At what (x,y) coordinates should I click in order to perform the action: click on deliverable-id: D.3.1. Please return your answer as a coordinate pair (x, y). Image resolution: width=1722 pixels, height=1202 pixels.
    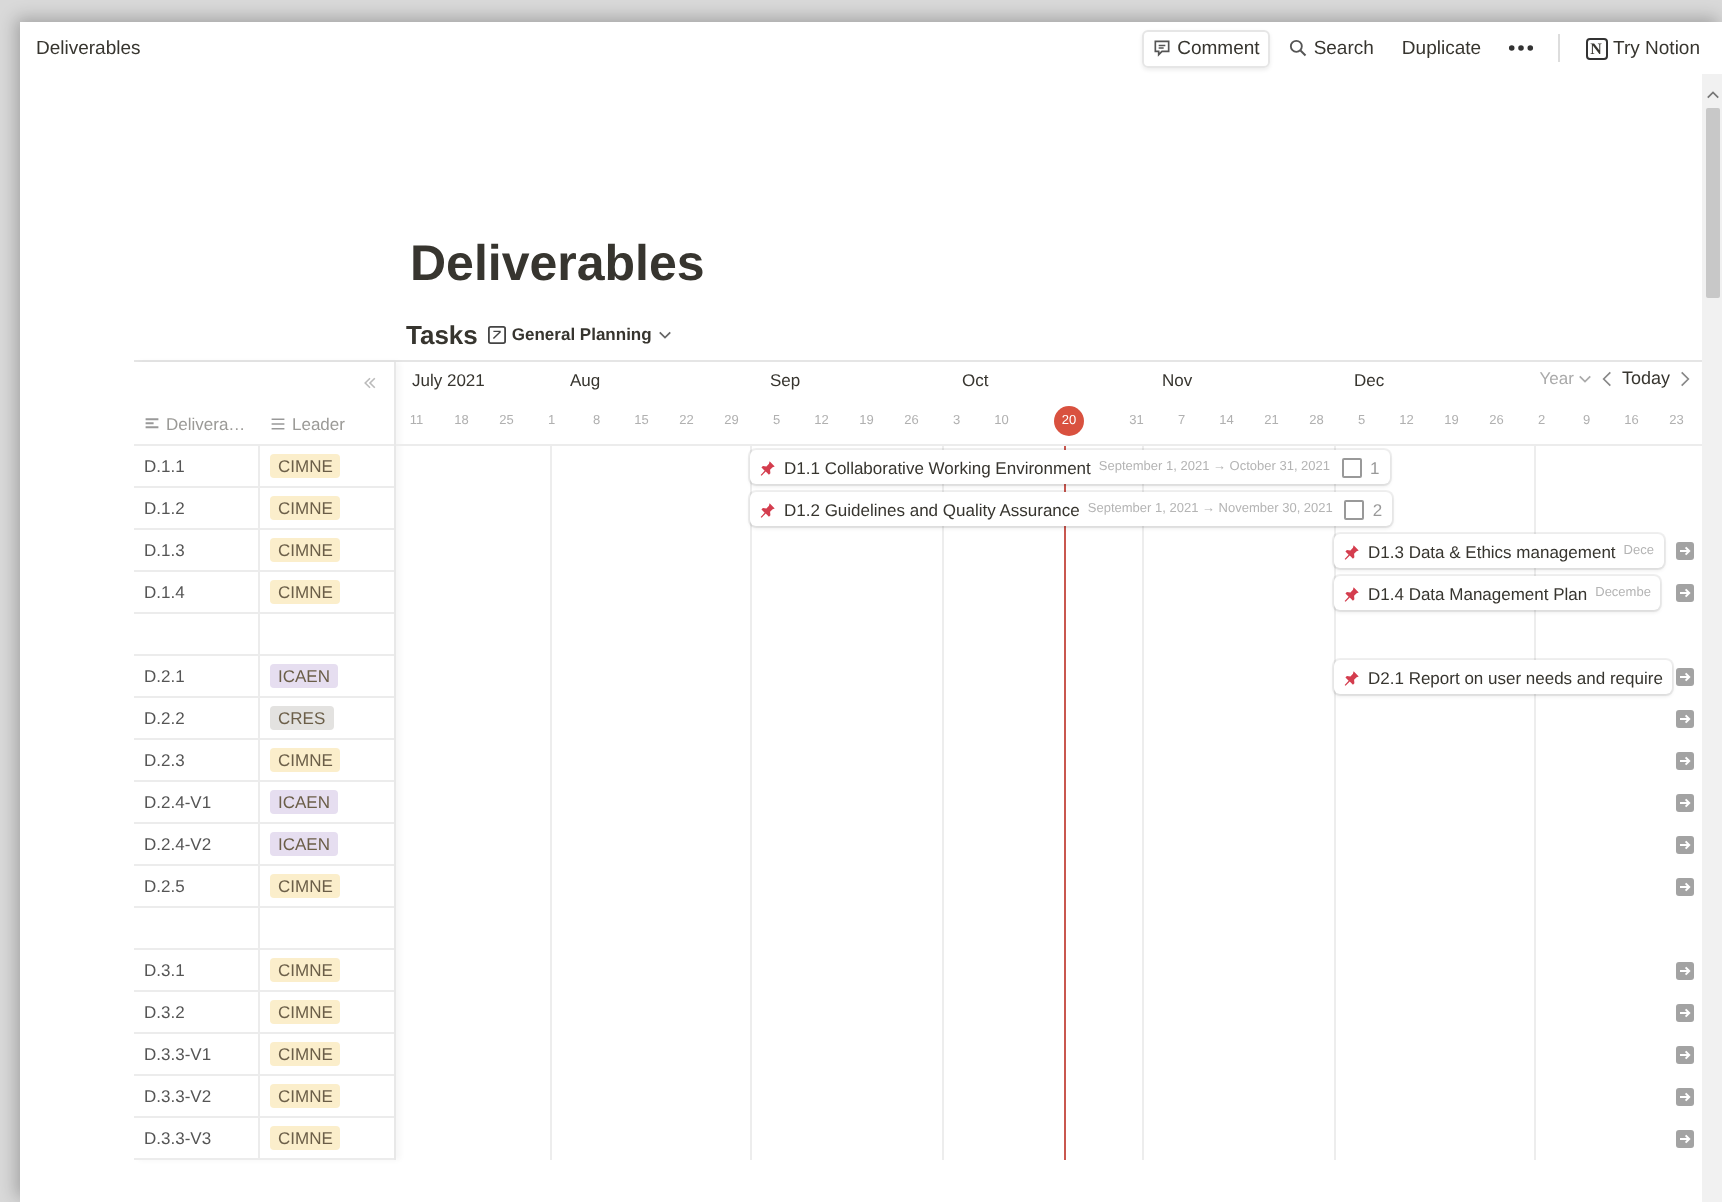
    Looking at the image, I should click on (164, 970).